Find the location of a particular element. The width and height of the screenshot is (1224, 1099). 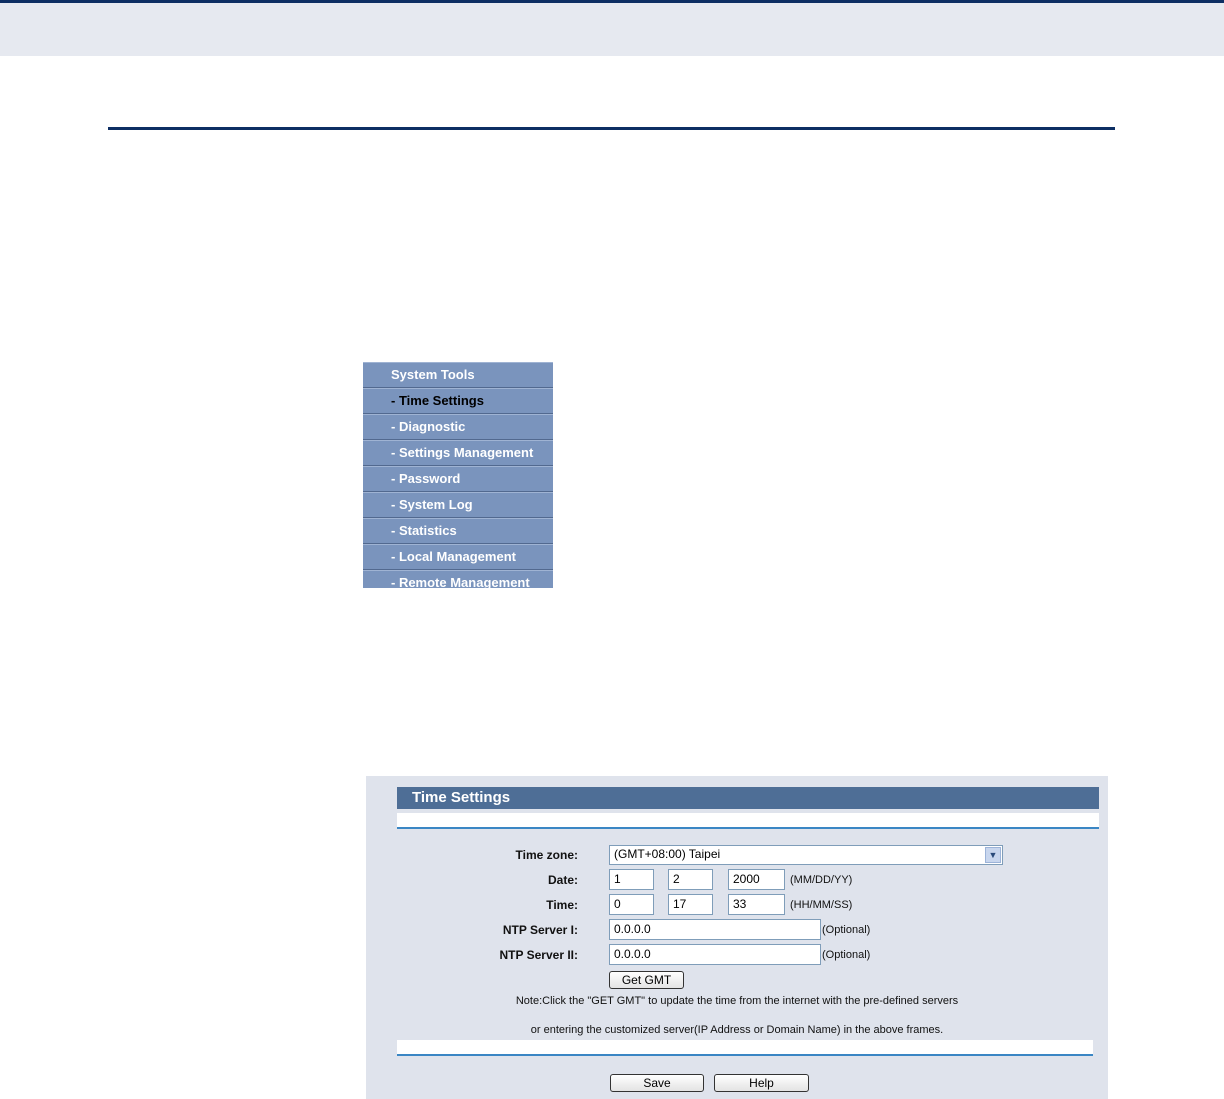

menu-item-password: - Password is located at coordinates (458, 479).